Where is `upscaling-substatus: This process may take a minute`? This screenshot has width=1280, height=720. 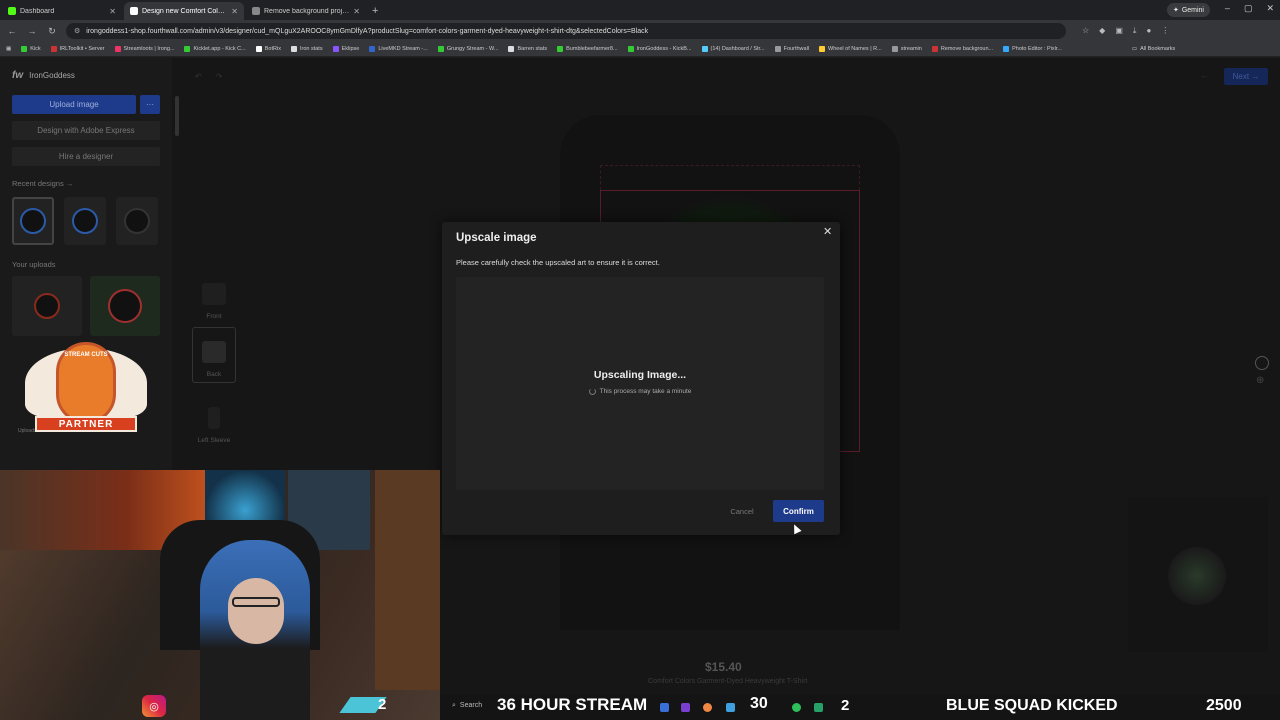 upscaling-substatus: This process may take a minute is located at coordinates (640, 391).